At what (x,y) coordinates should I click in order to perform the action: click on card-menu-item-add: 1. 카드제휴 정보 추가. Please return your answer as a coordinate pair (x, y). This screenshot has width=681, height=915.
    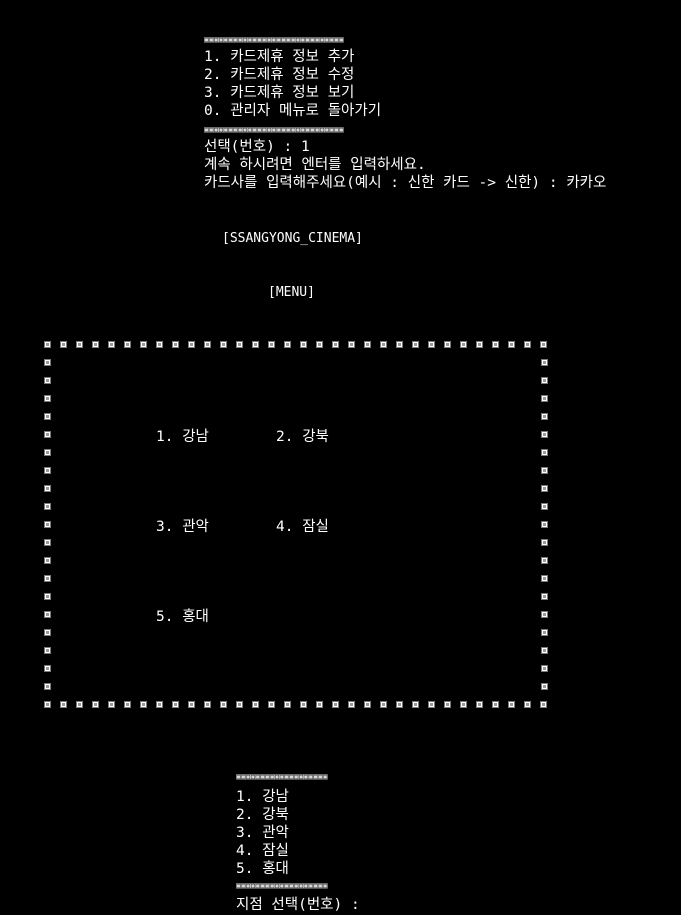
    Looking at the image, I should click on (279, 57).